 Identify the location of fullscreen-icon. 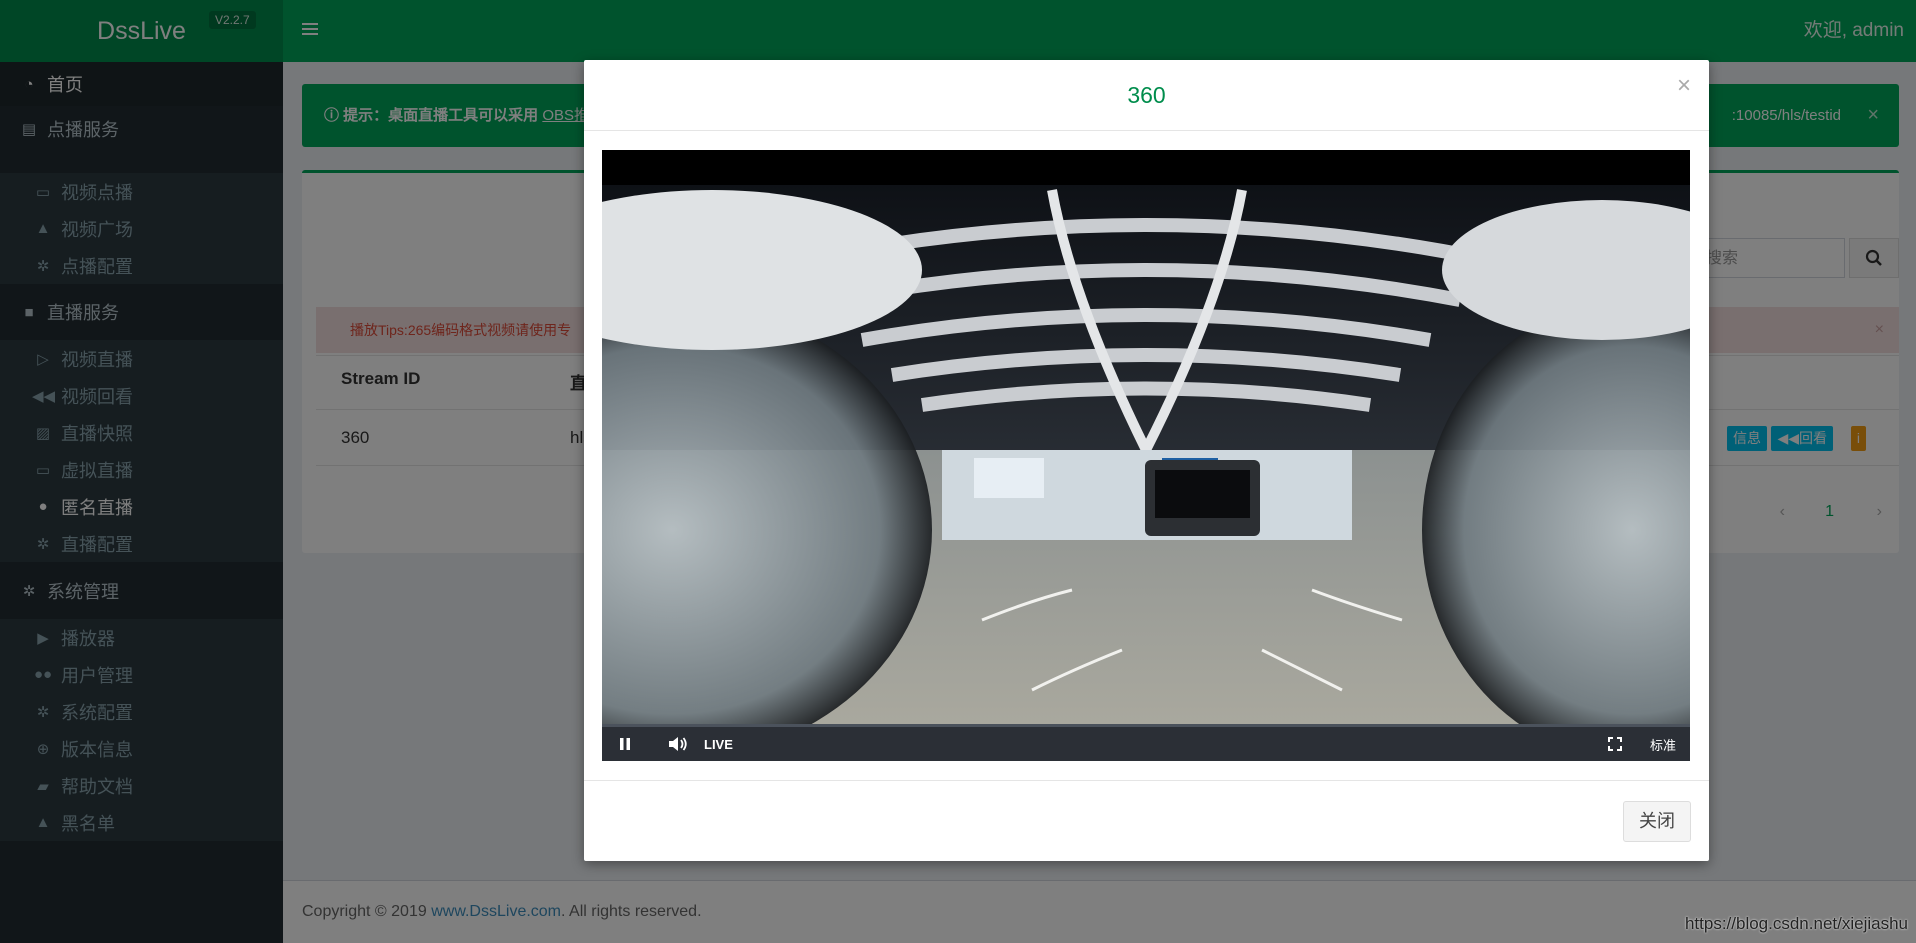
(1615, 744).